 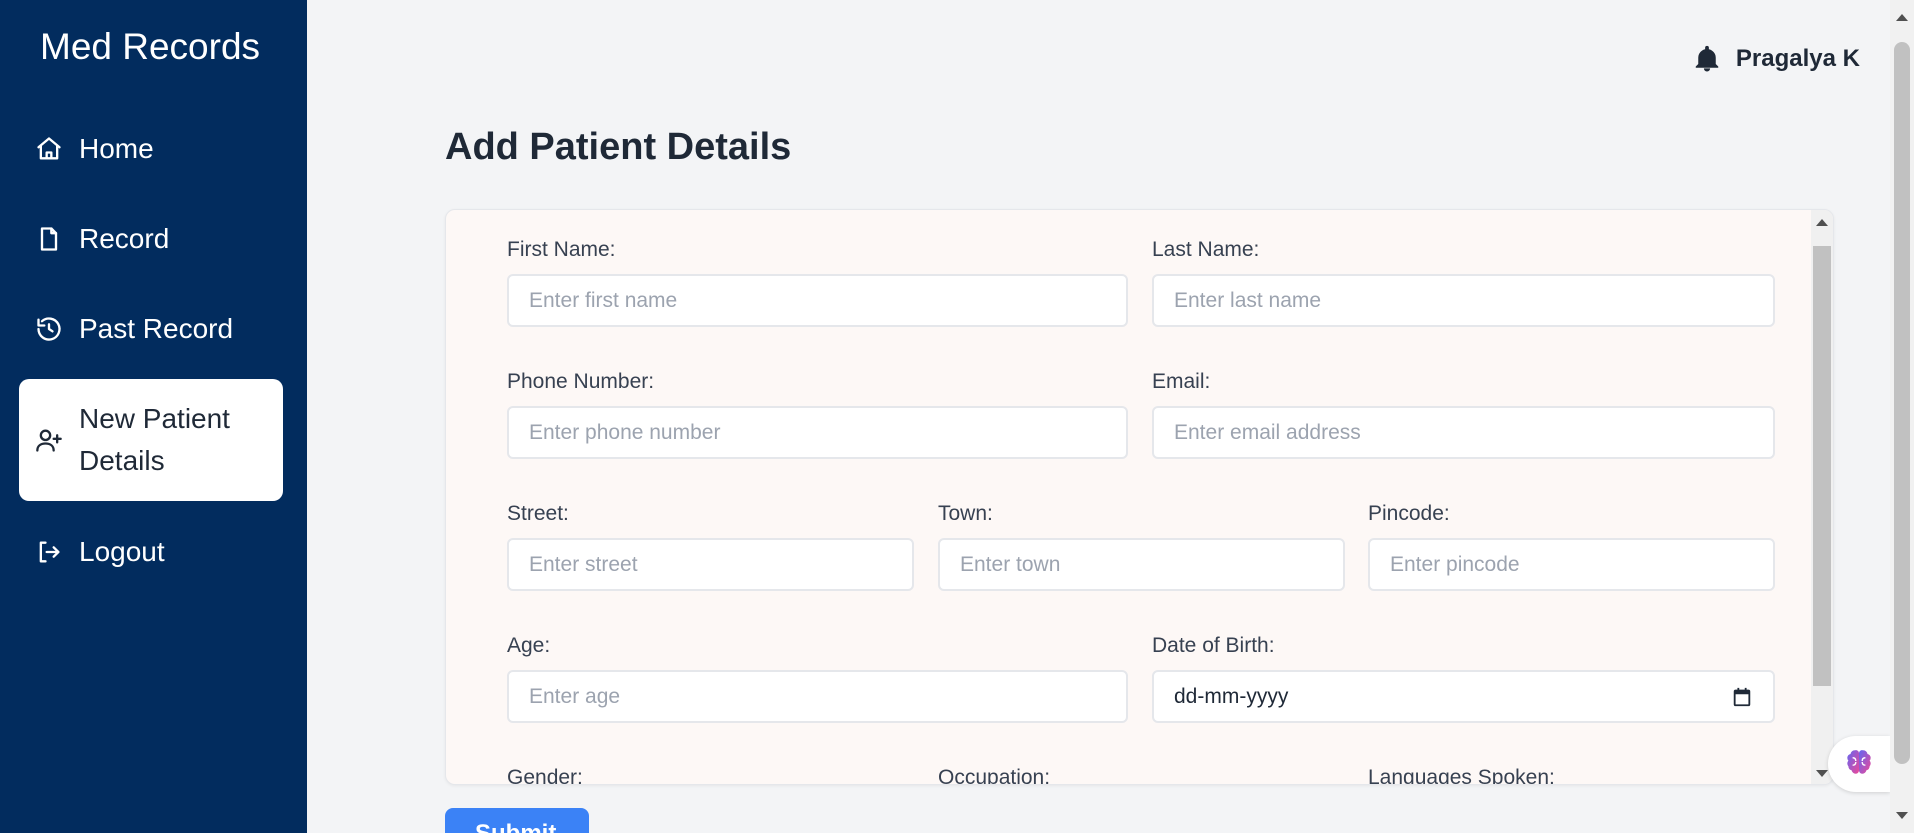 I want to click on assistant-button, so click(x=1859, y=764).